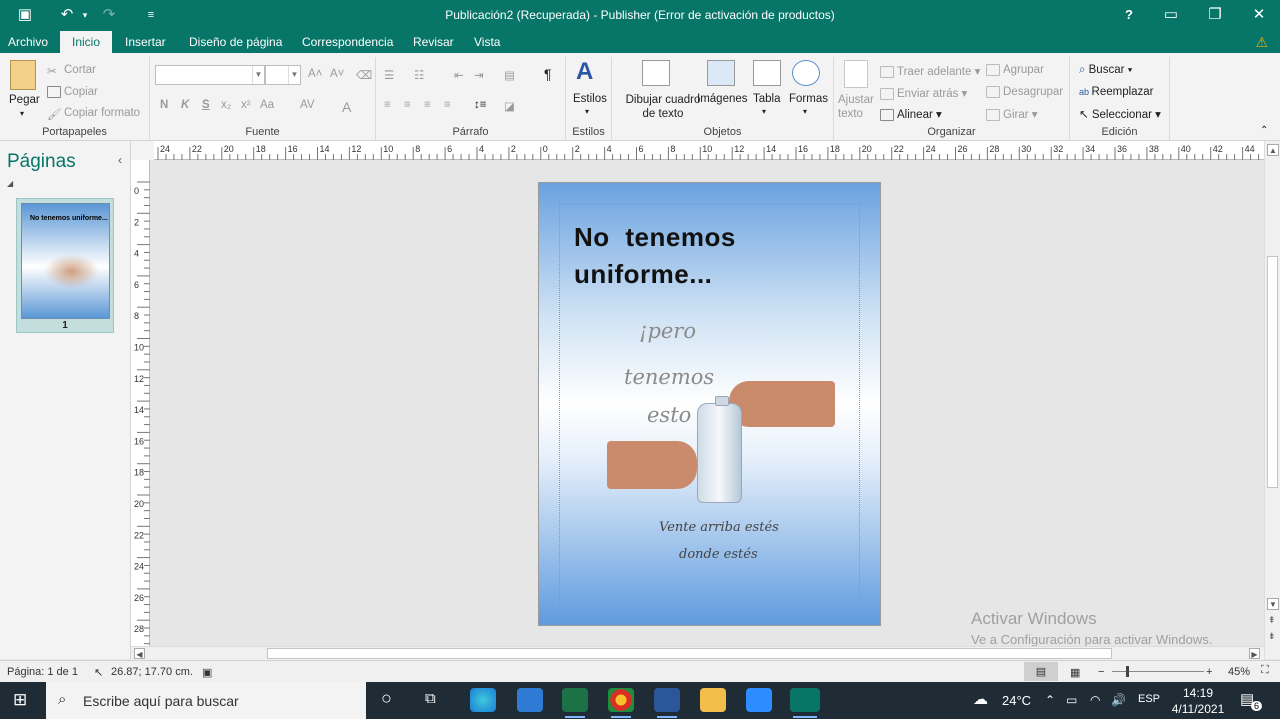 Image resolution: width=1280 pixels, height=719 pixels. Describe the element at coordinates (1105, 70) in the screenshot. I see `find-button: ⌕ Buscar ▾` at that location.